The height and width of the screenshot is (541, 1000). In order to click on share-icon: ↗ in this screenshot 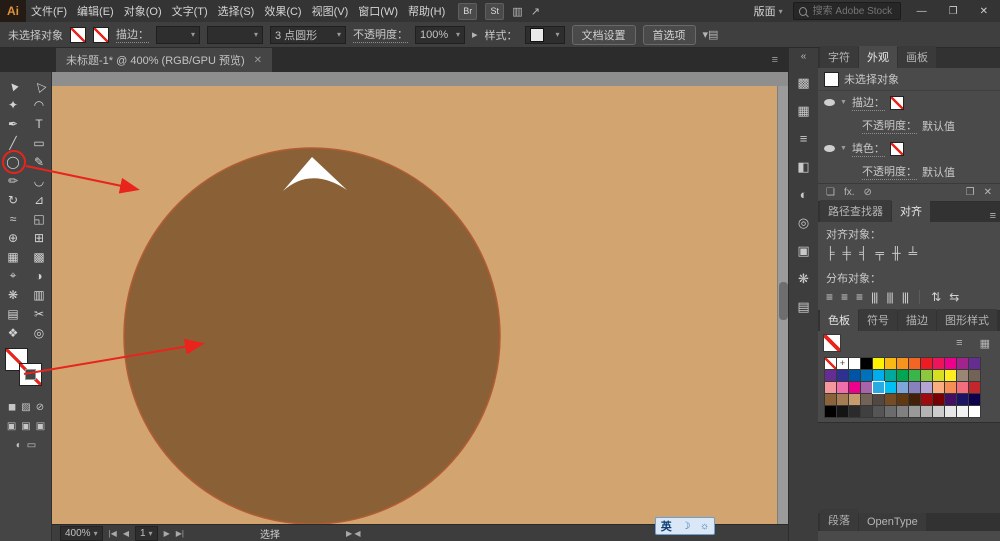, I will do `click(535, 11)`.